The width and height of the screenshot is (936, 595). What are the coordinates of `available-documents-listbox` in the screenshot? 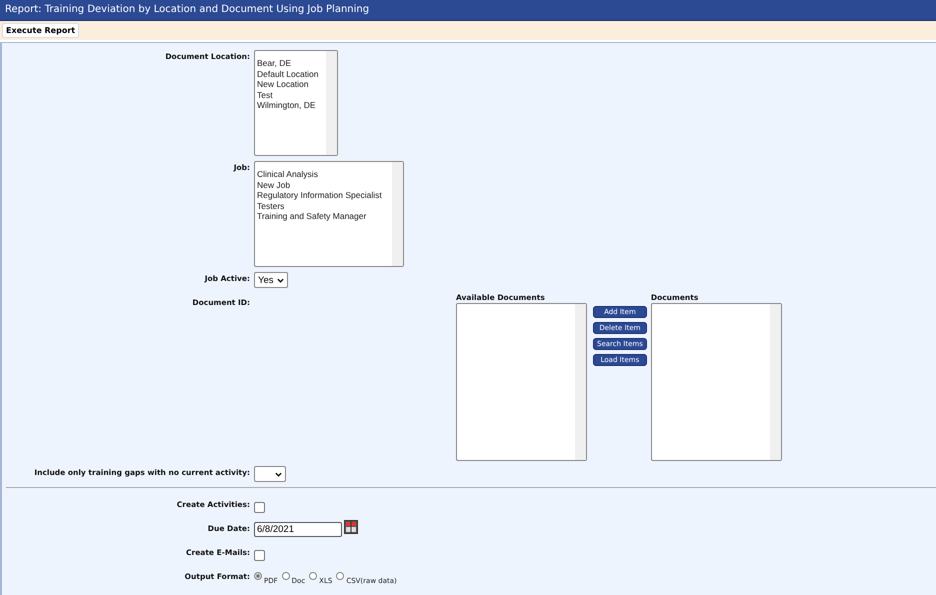 It's located at (521, 382).